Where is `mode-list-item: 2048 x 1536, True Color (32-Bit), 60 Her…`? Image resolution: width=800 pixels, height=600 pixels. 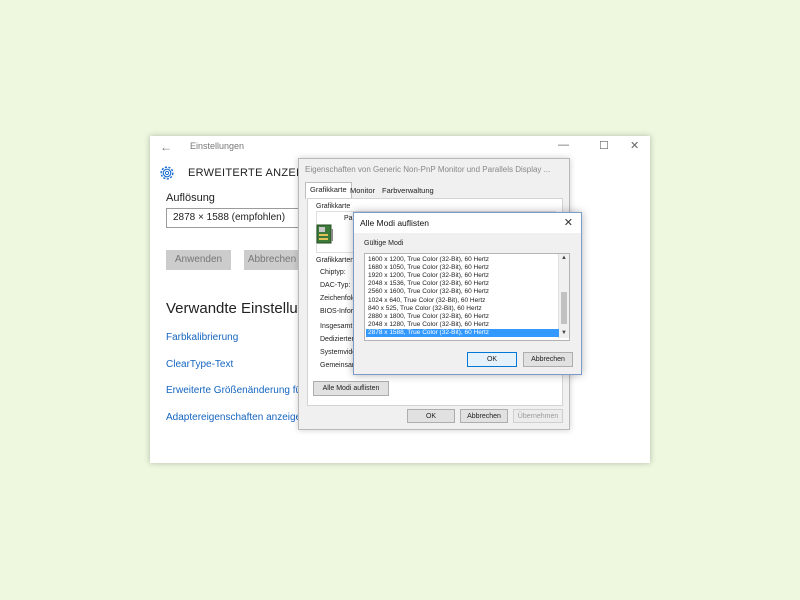 mode-list-item: 2048 x 1536, True Color (32-Bit), 60 Her… is located at coordinates (462, 284).